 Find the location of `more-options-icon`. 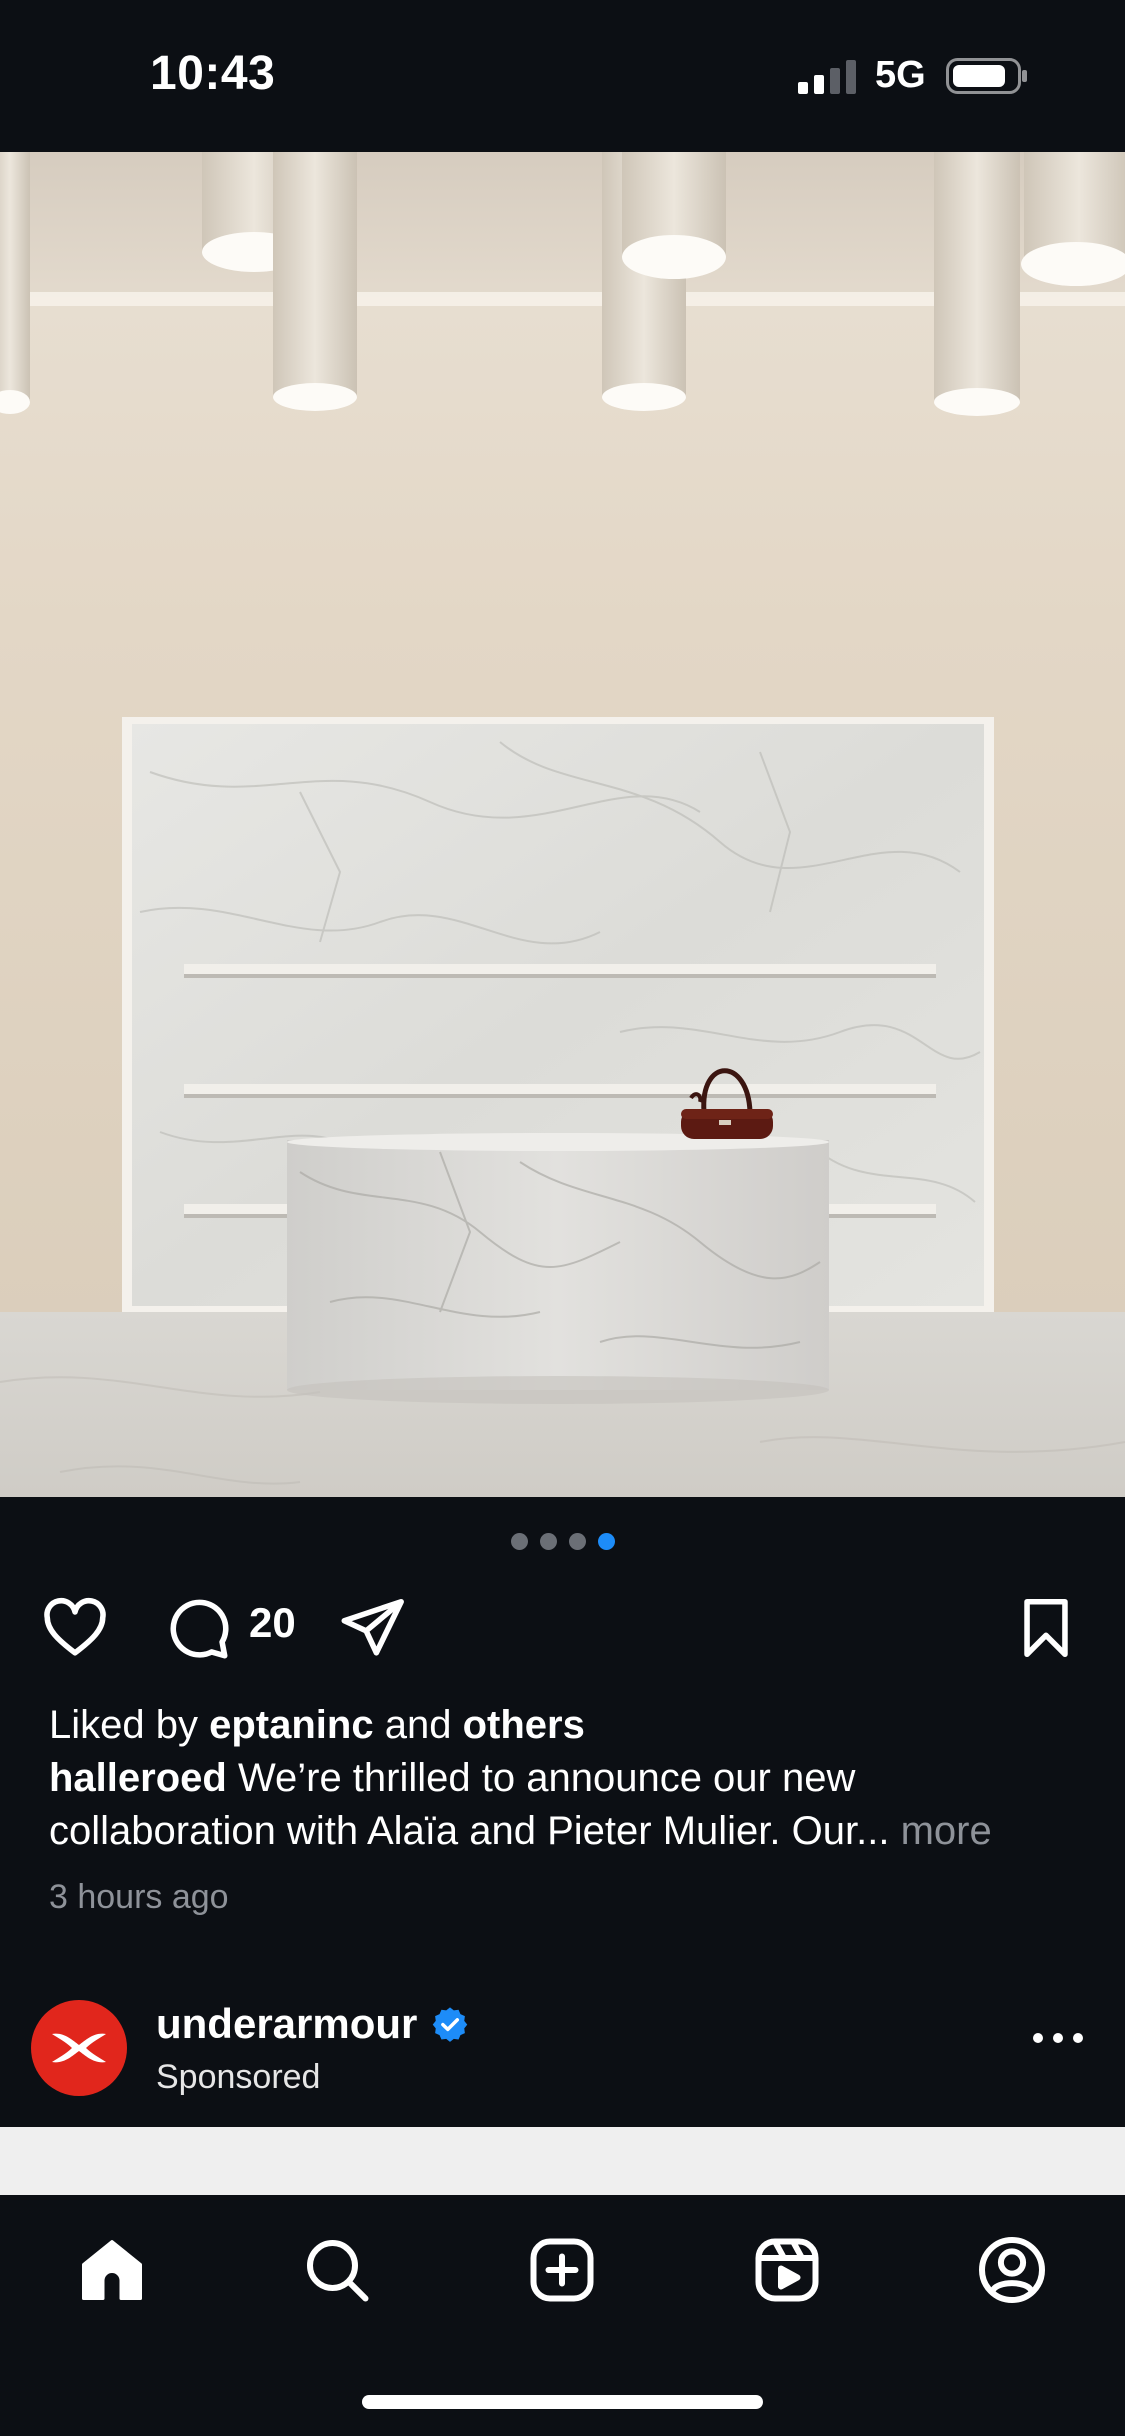

more-options-icon is located at coordinates (1058, 2038).